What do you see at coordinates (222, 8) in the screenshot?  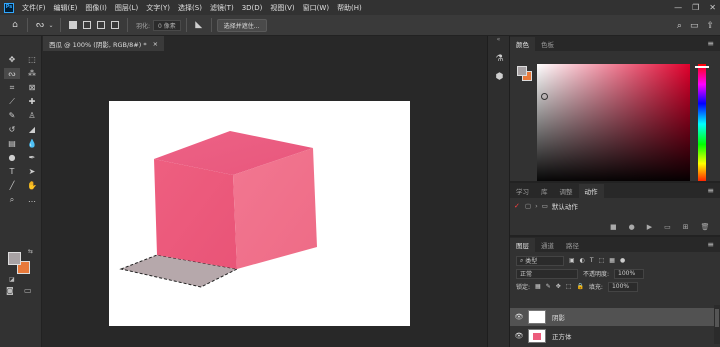 I see `menu-filter: 滤镜(T)` at bounding box center [222, 8].